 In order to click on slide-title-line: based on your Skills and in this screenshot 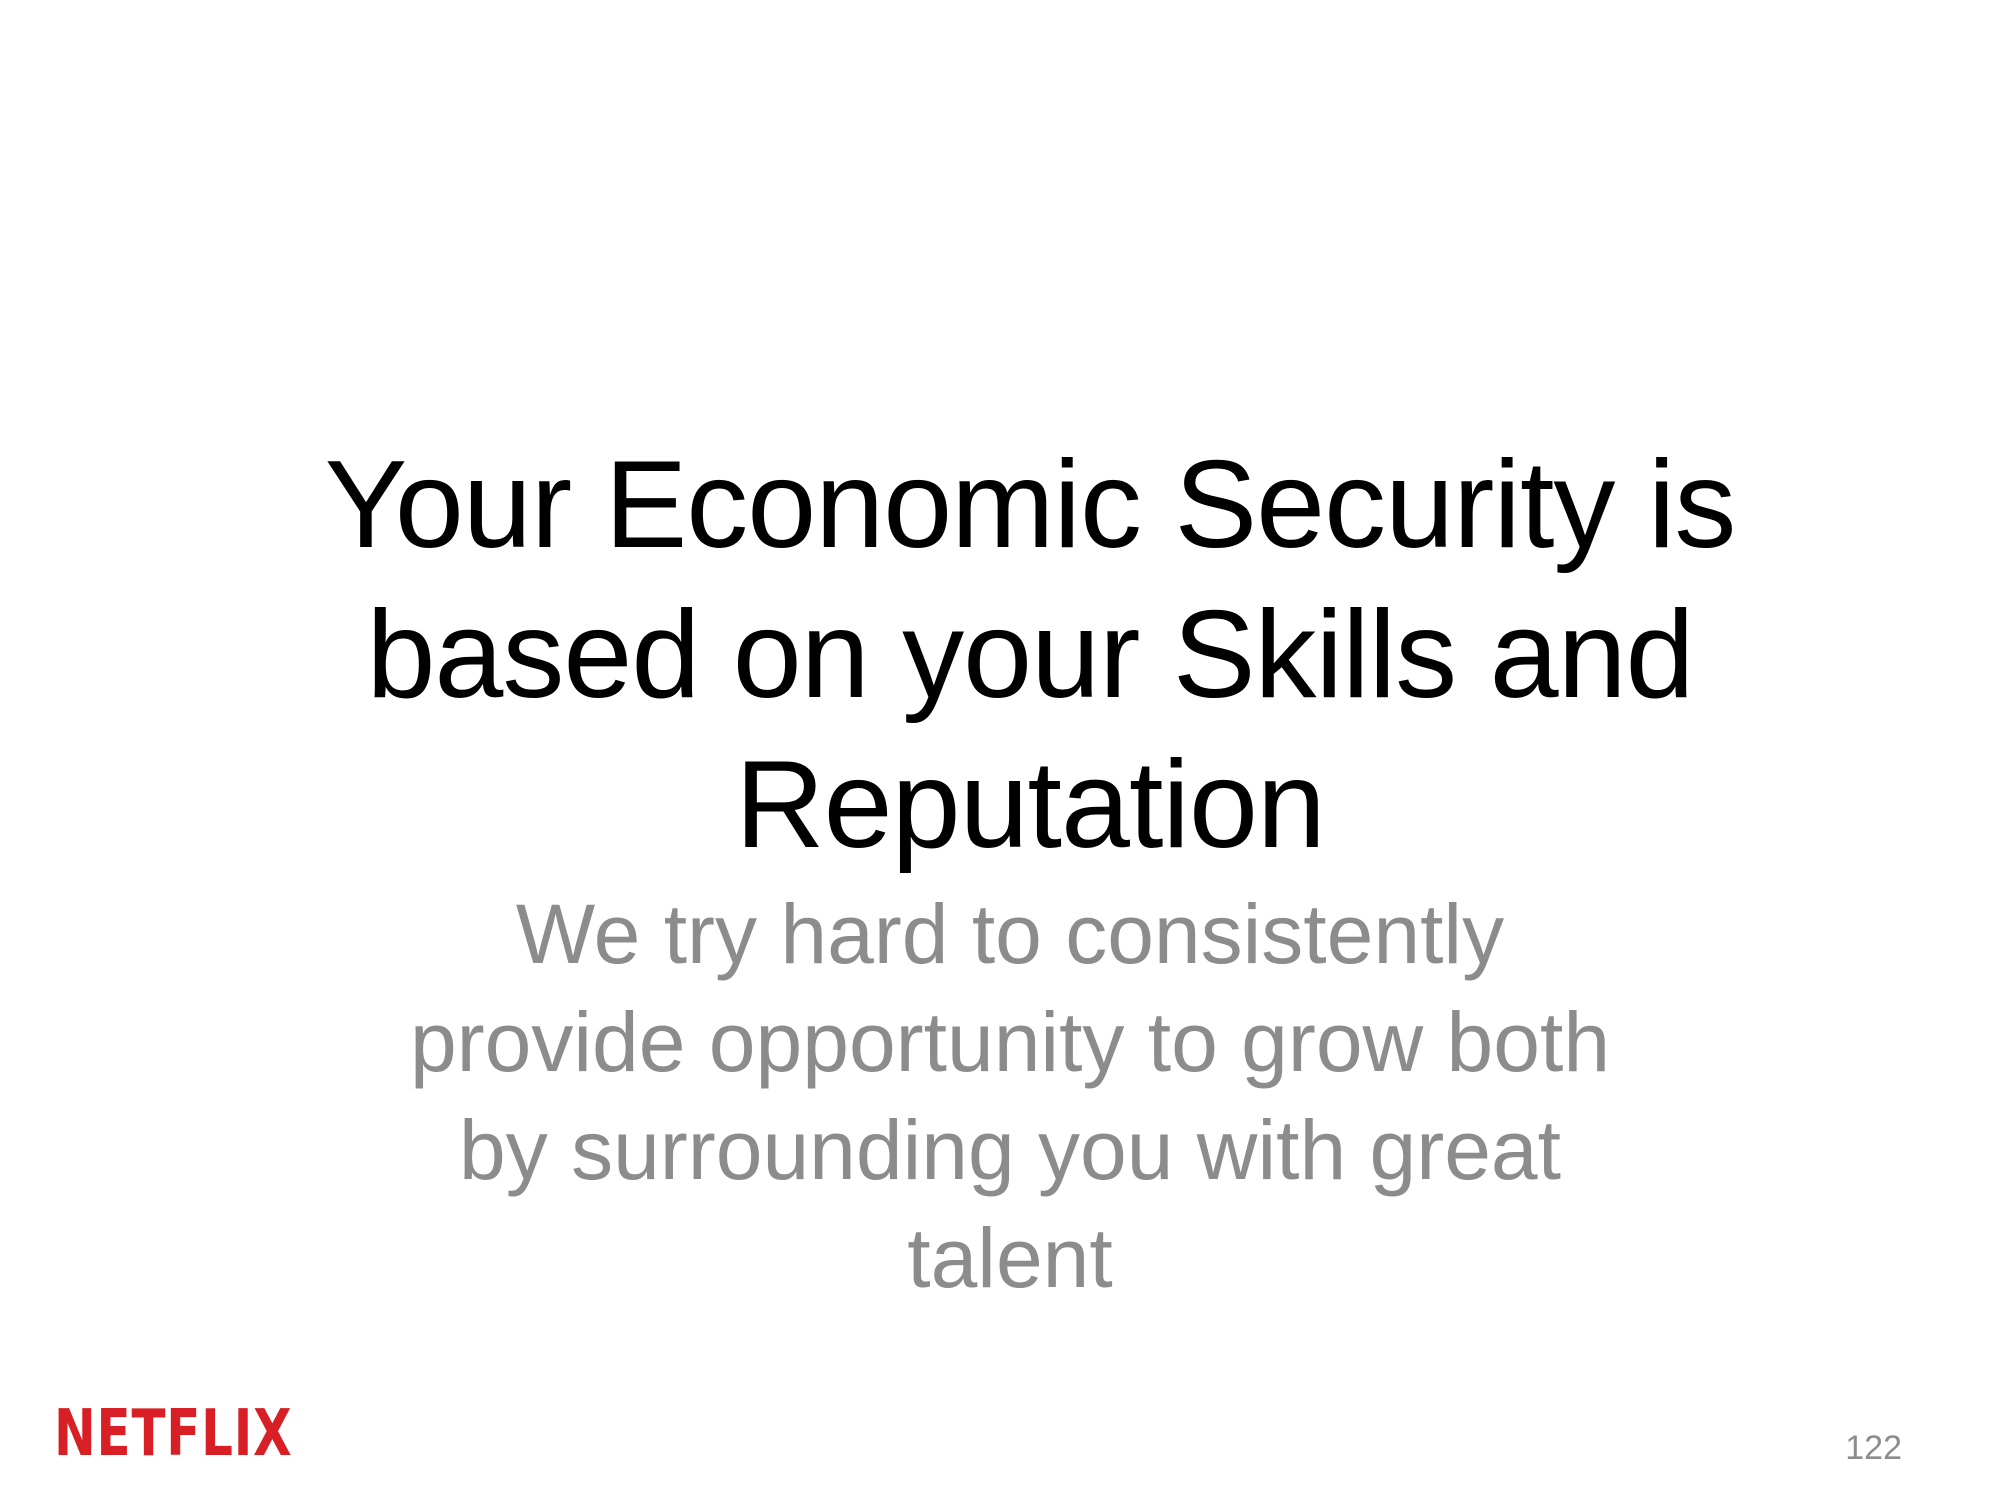, I will do `click(1030, 655)`.